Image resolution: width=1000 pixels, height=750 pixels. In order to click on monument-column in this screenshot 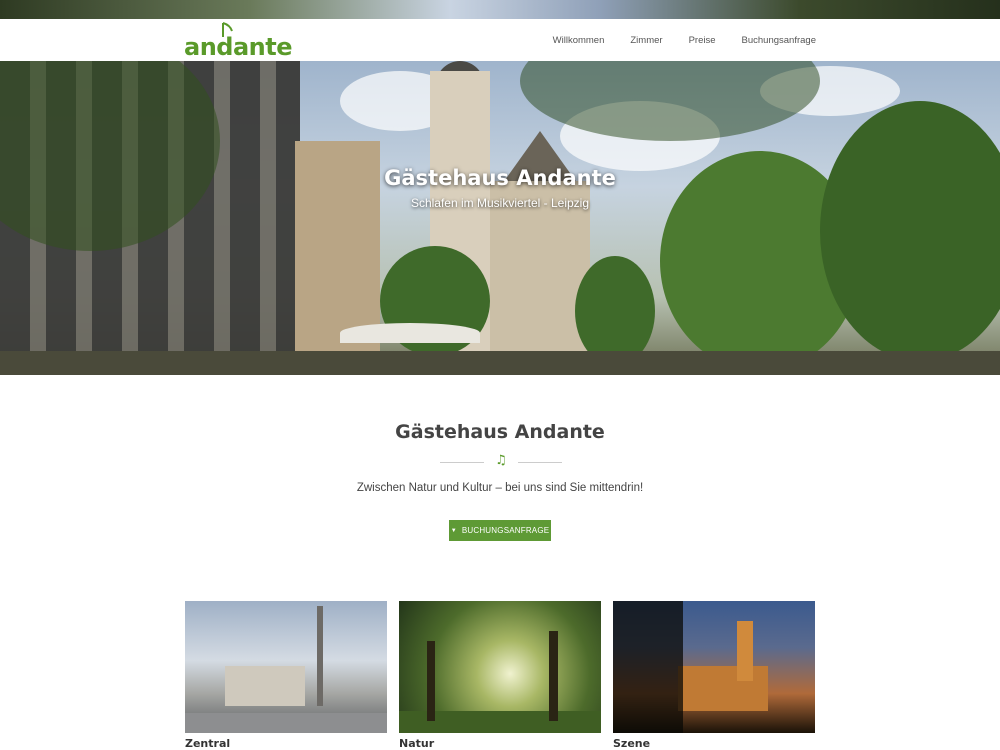, I will do `click(320, 656)`.